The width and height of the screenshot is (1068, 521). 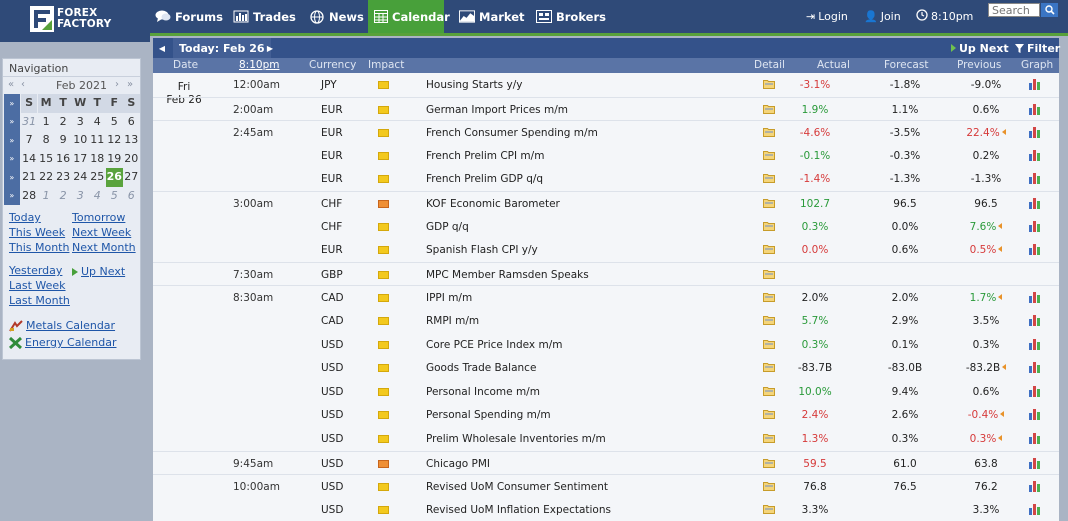 I want to click on nav-forums: Forums, so click(x=189, y=16).